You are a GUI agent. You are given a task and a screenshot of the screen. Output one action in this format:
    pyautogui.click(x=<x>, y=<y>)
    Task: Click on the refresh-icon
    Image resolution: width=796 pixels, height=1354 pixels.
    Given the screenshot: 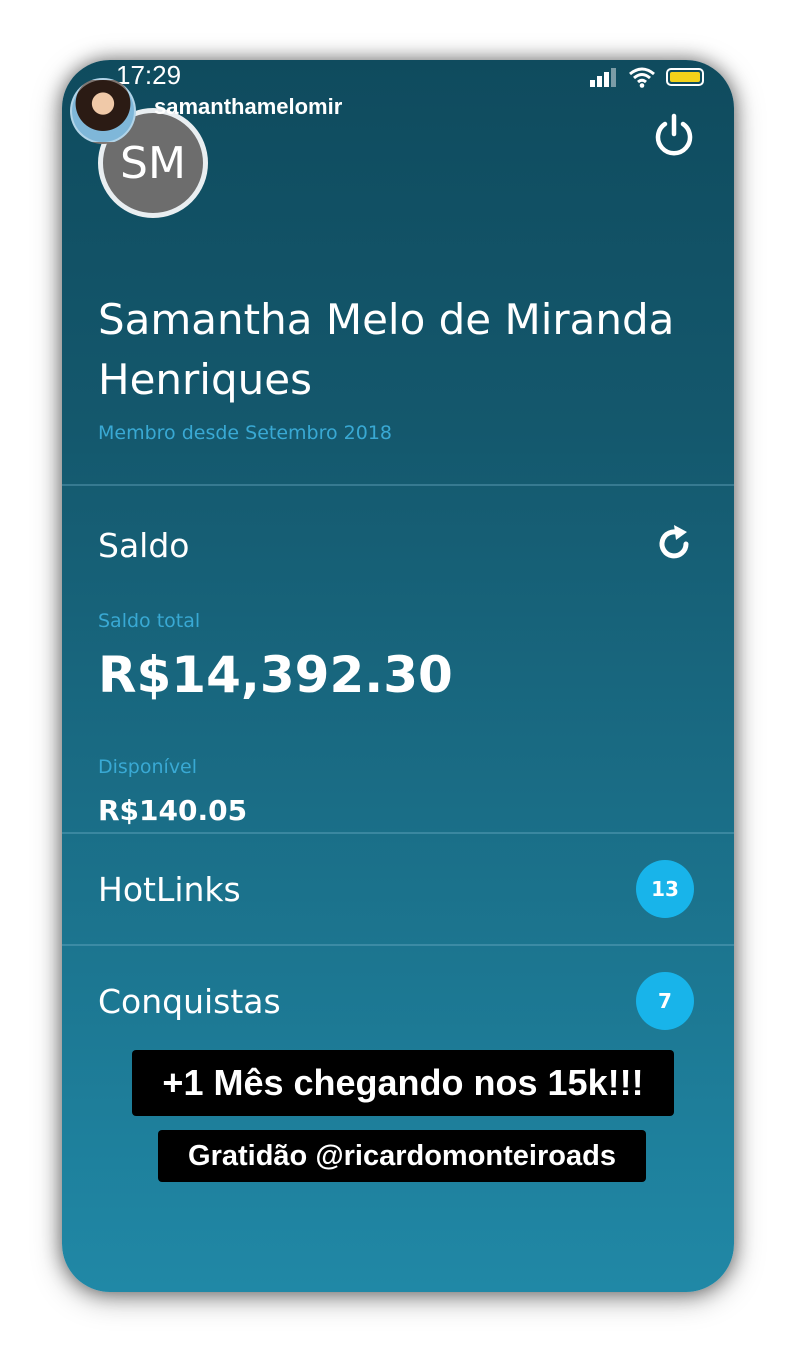 What is the action you would take?
    pyautogui.click(x=674, y=544)
    